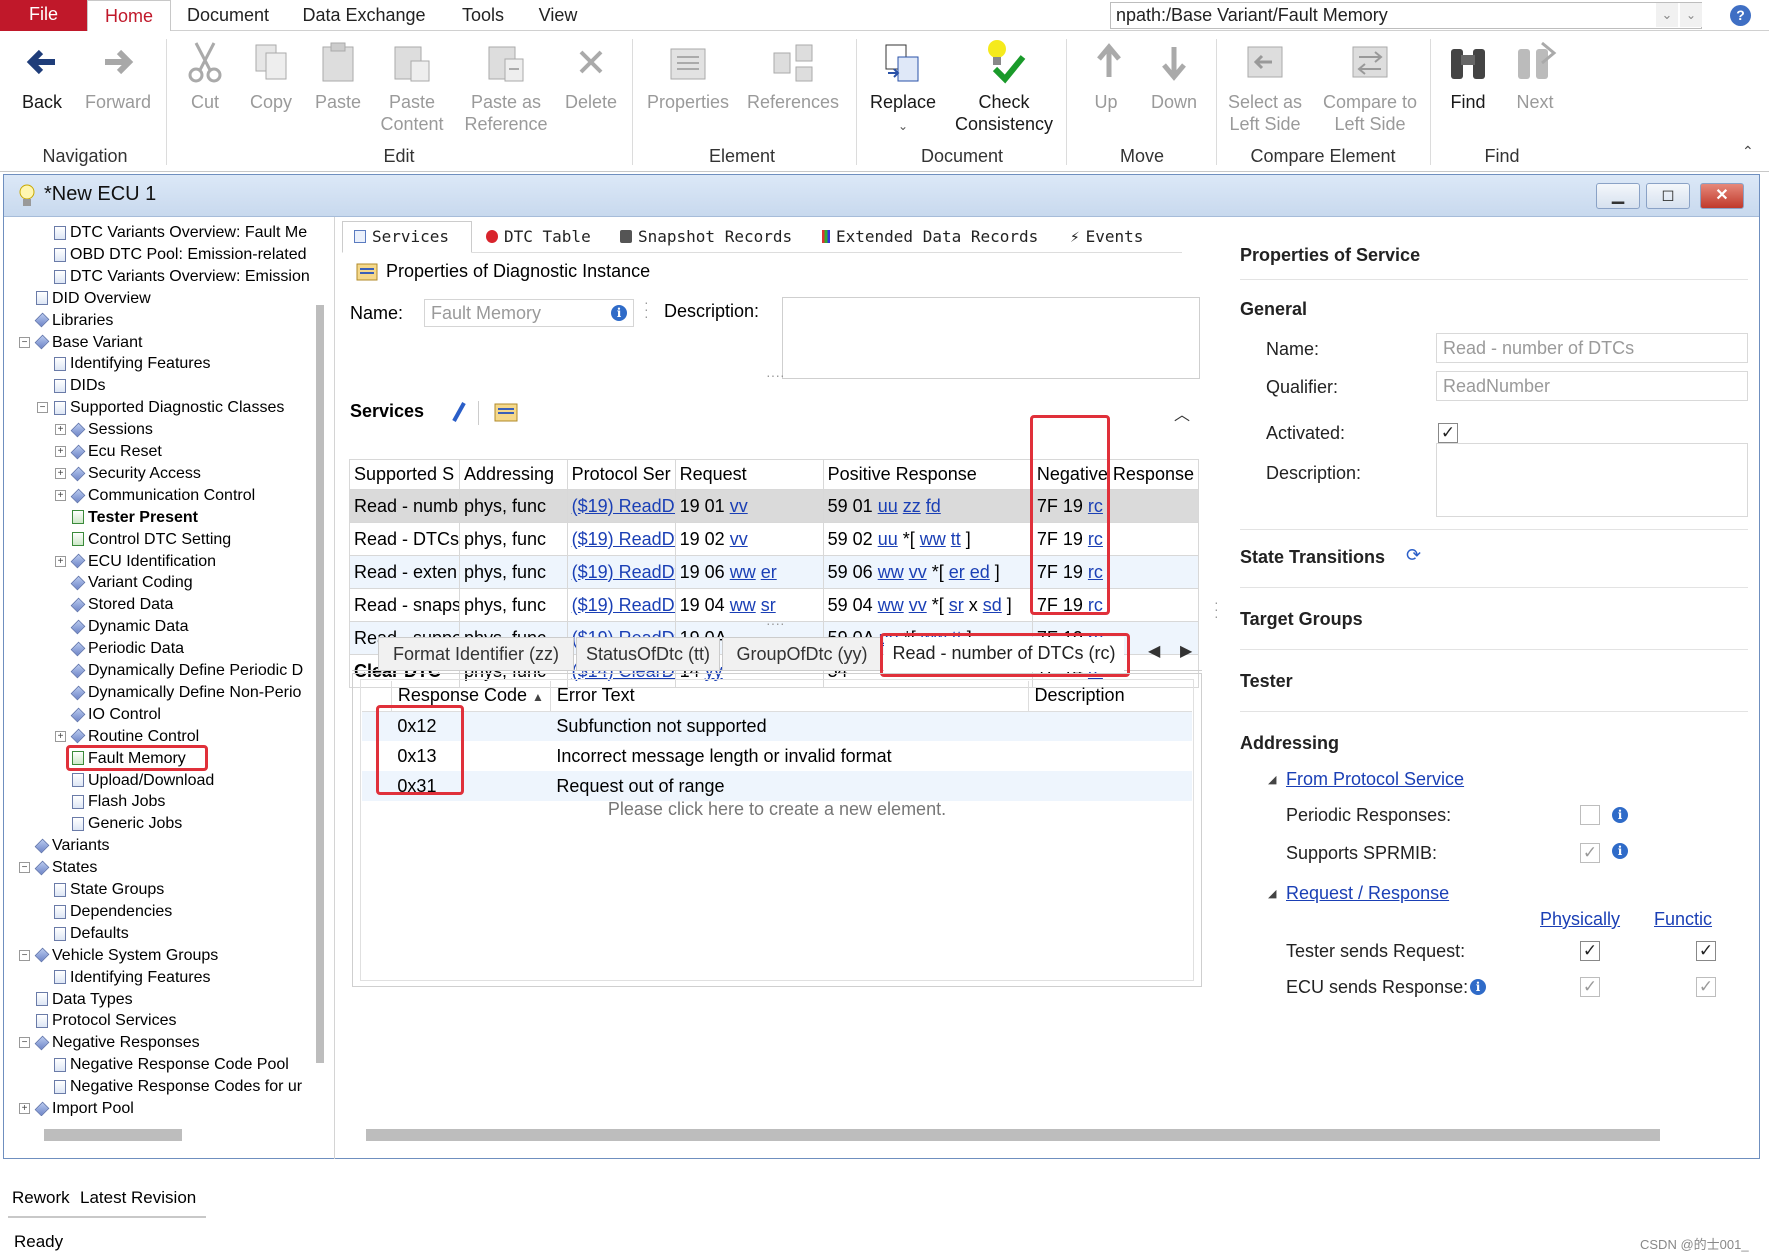  I want to click on tree-item: DTC Variants Overview: Fault Me, so click(180, 233).